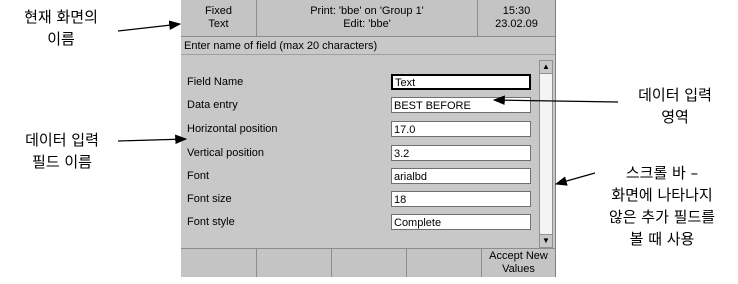 The image size is (738, 284). I want to click on field-name-input: Text, so click(461, 82).